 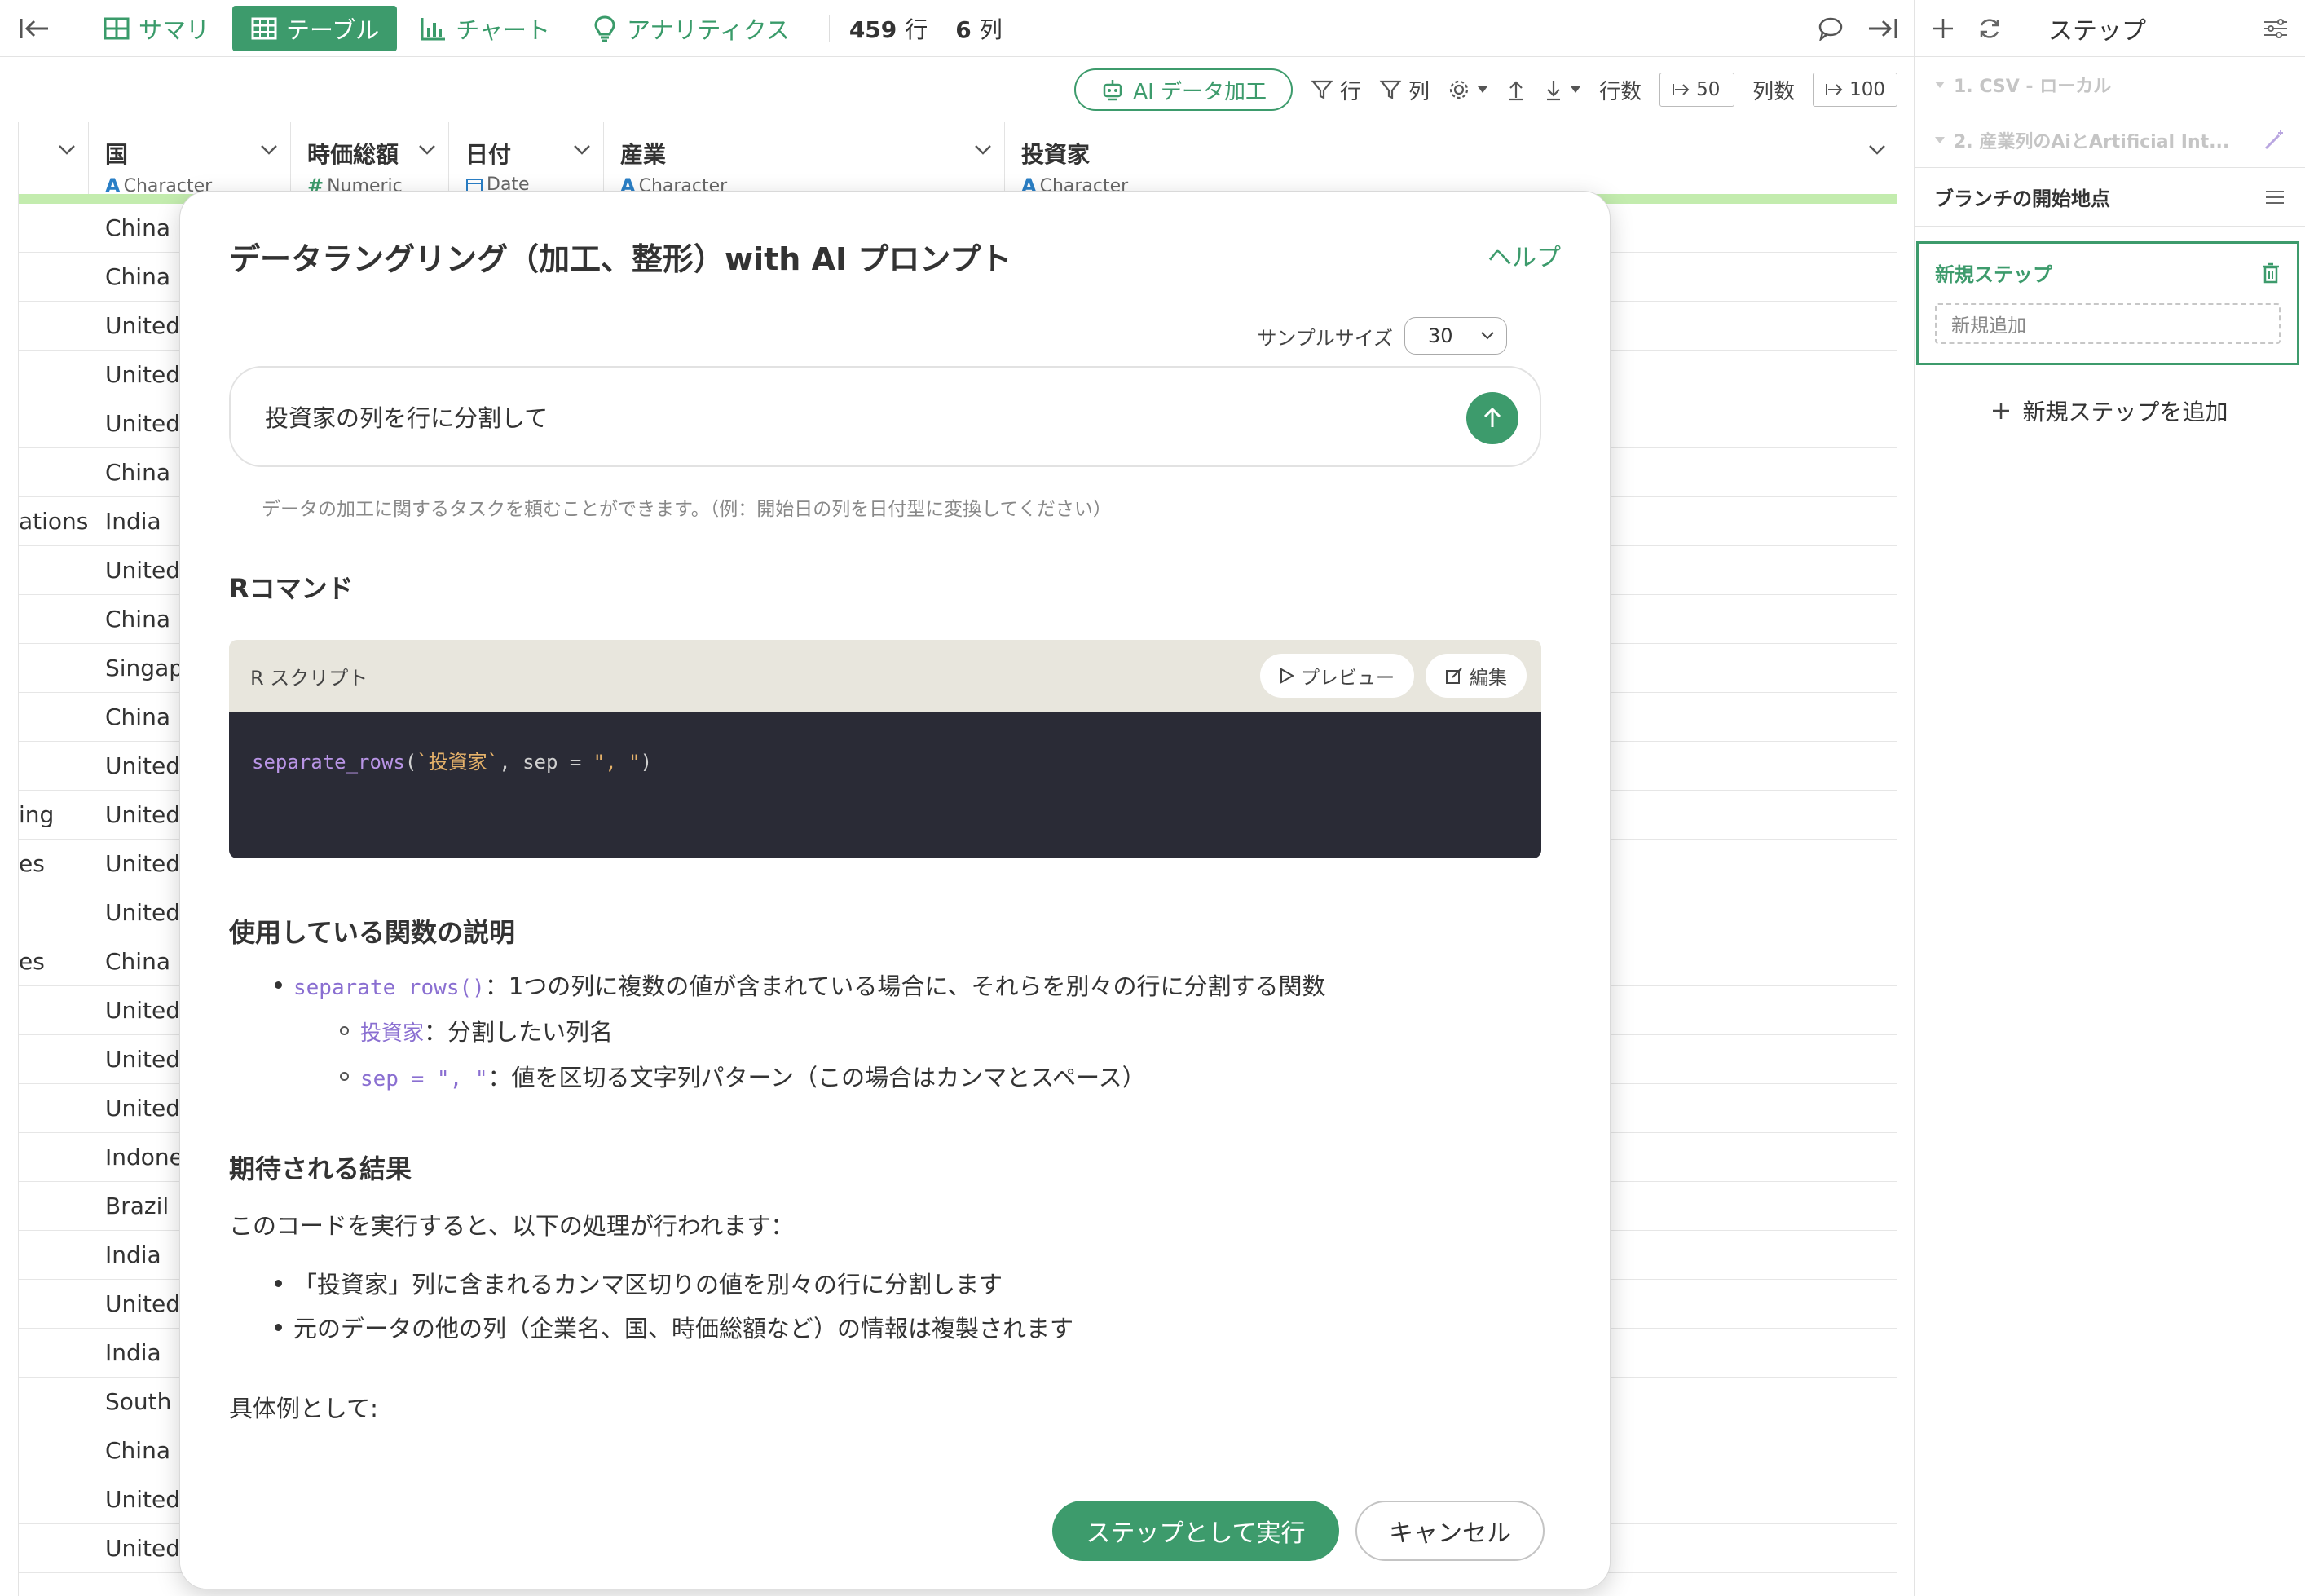 What do you see at coordinates (1195, 1531) in the screenshot?
I see `run-as-step-button: ステップとして実行` at bounding box center [1195, 1531].